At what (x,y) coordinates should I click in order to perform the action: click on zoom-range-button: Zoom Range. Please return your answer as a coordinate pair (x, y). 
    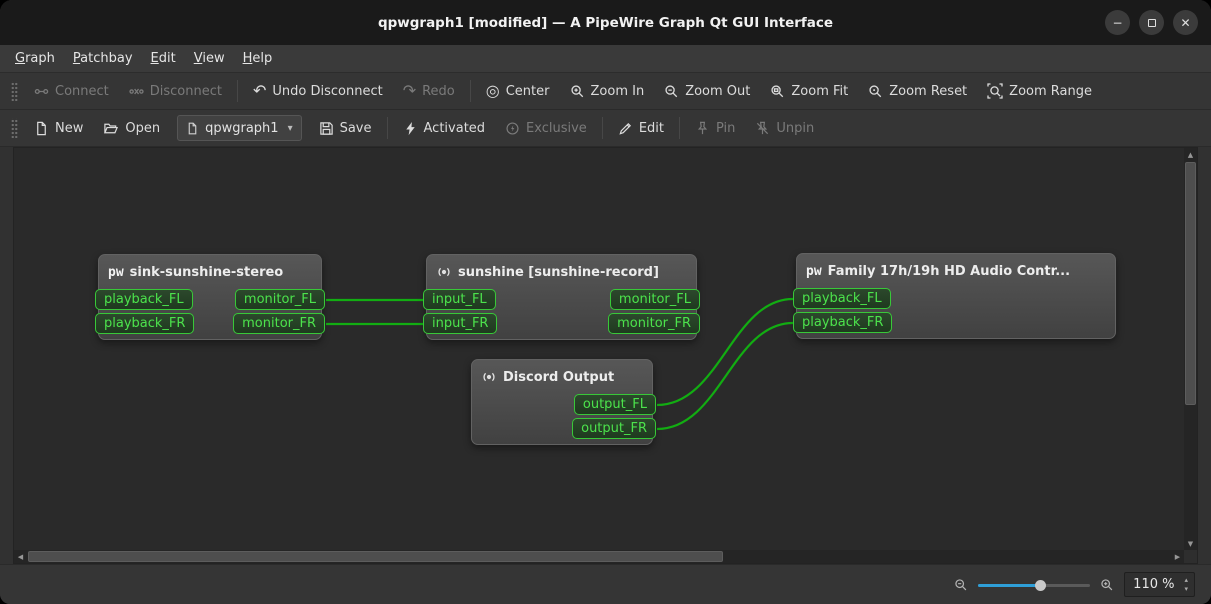
    Looking at the image, I should click on (1039, 91).